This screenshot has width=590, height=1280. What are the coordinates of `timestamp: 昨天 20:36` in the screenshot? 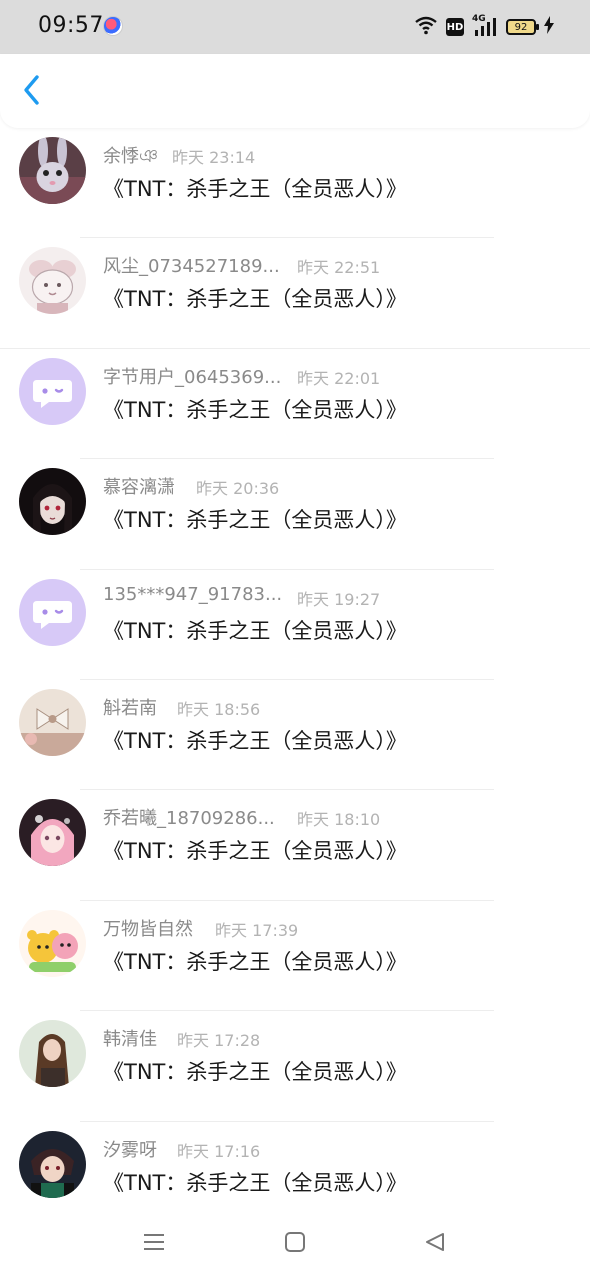 It's located at (238, 489).